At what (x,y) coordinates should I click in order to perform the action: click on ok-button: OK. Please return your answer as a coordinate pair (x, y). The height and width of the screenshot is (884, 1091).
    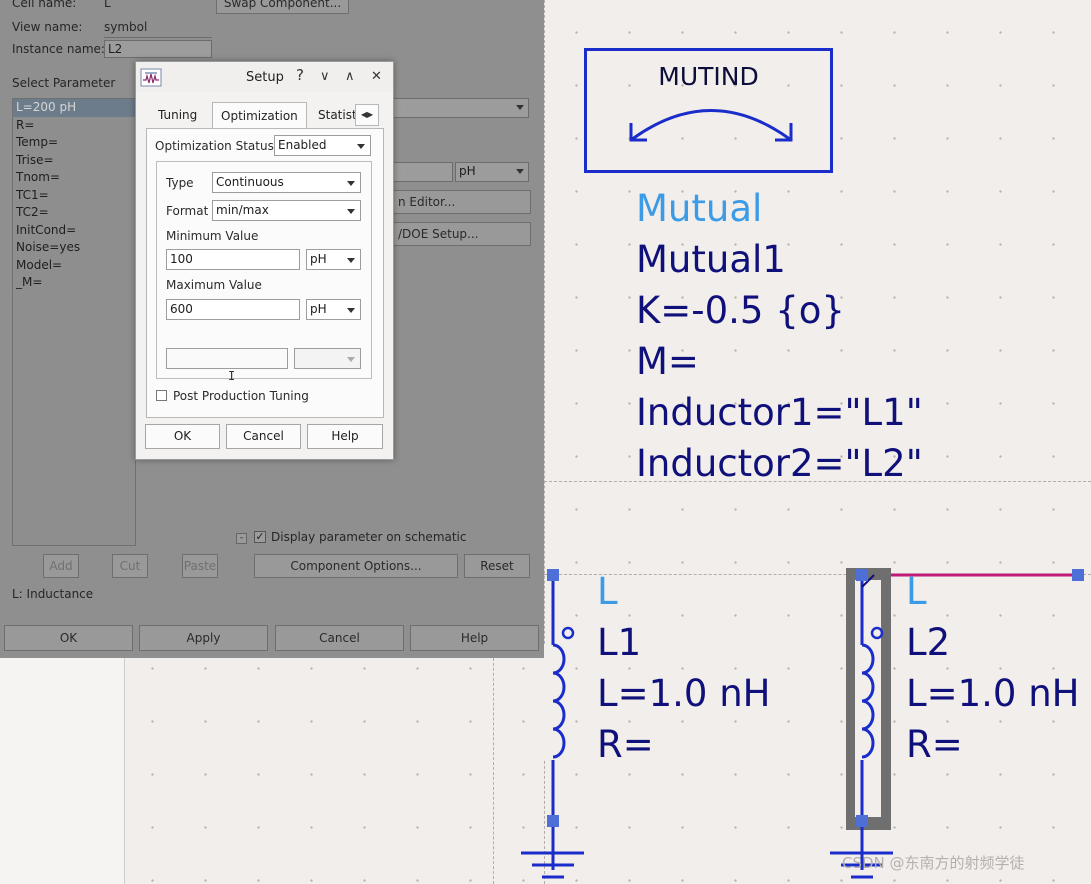
    Looking at the image, I should click on (68, 638).